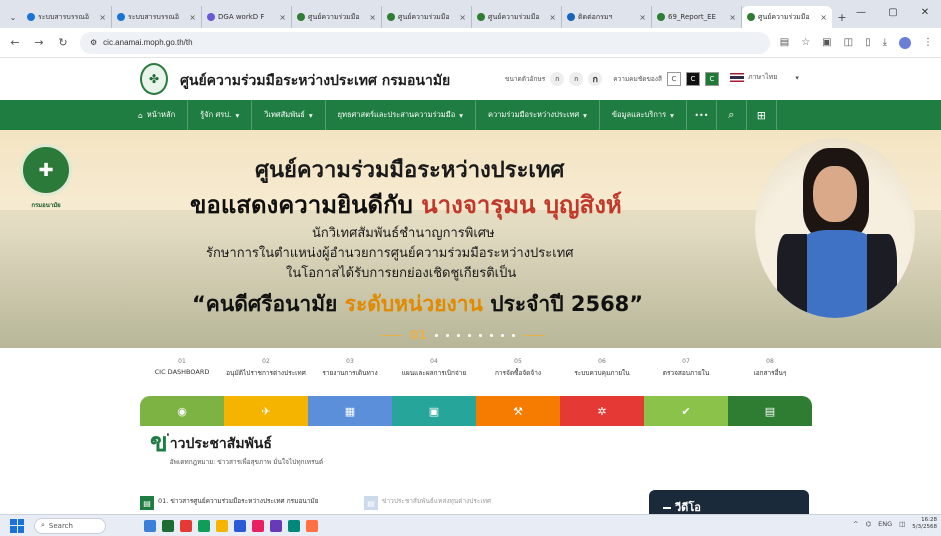 The height and width of the screenshot is (536, 941). What do you see at coordinates (643, 115) in the screenshot?
I see `nav-services: ข้อมูลและบริการ ▾` at bounding box center [643, 115].